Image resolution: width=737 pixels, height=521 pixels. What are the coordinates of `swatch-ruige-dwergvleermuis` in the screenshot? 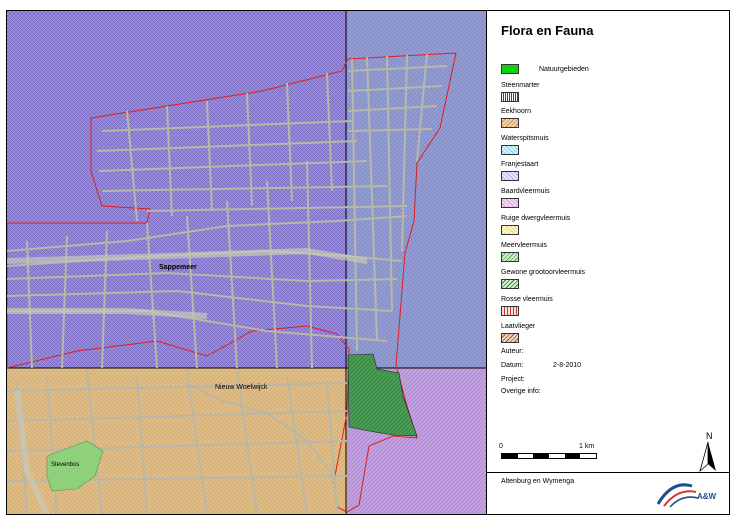 It's located at (510, 230).